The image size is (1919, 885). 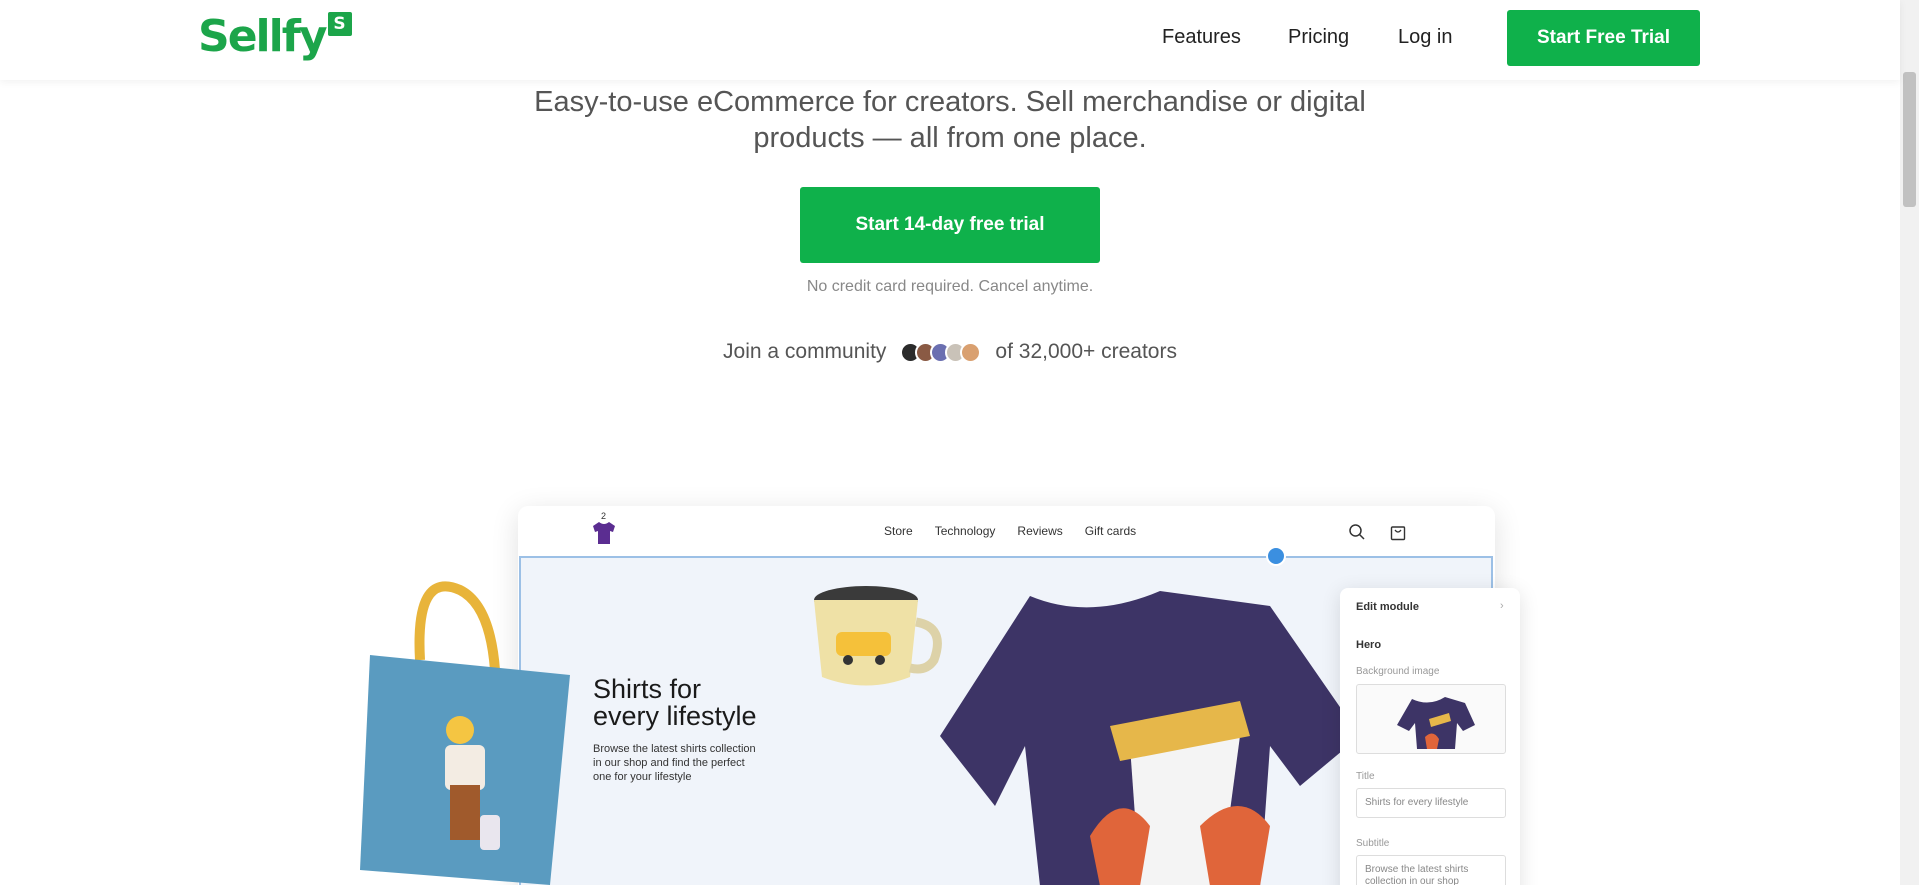 What do you see at coordinates (971, 352) in the screenshot?
I see `avatar` at bounding box center [971, 352].